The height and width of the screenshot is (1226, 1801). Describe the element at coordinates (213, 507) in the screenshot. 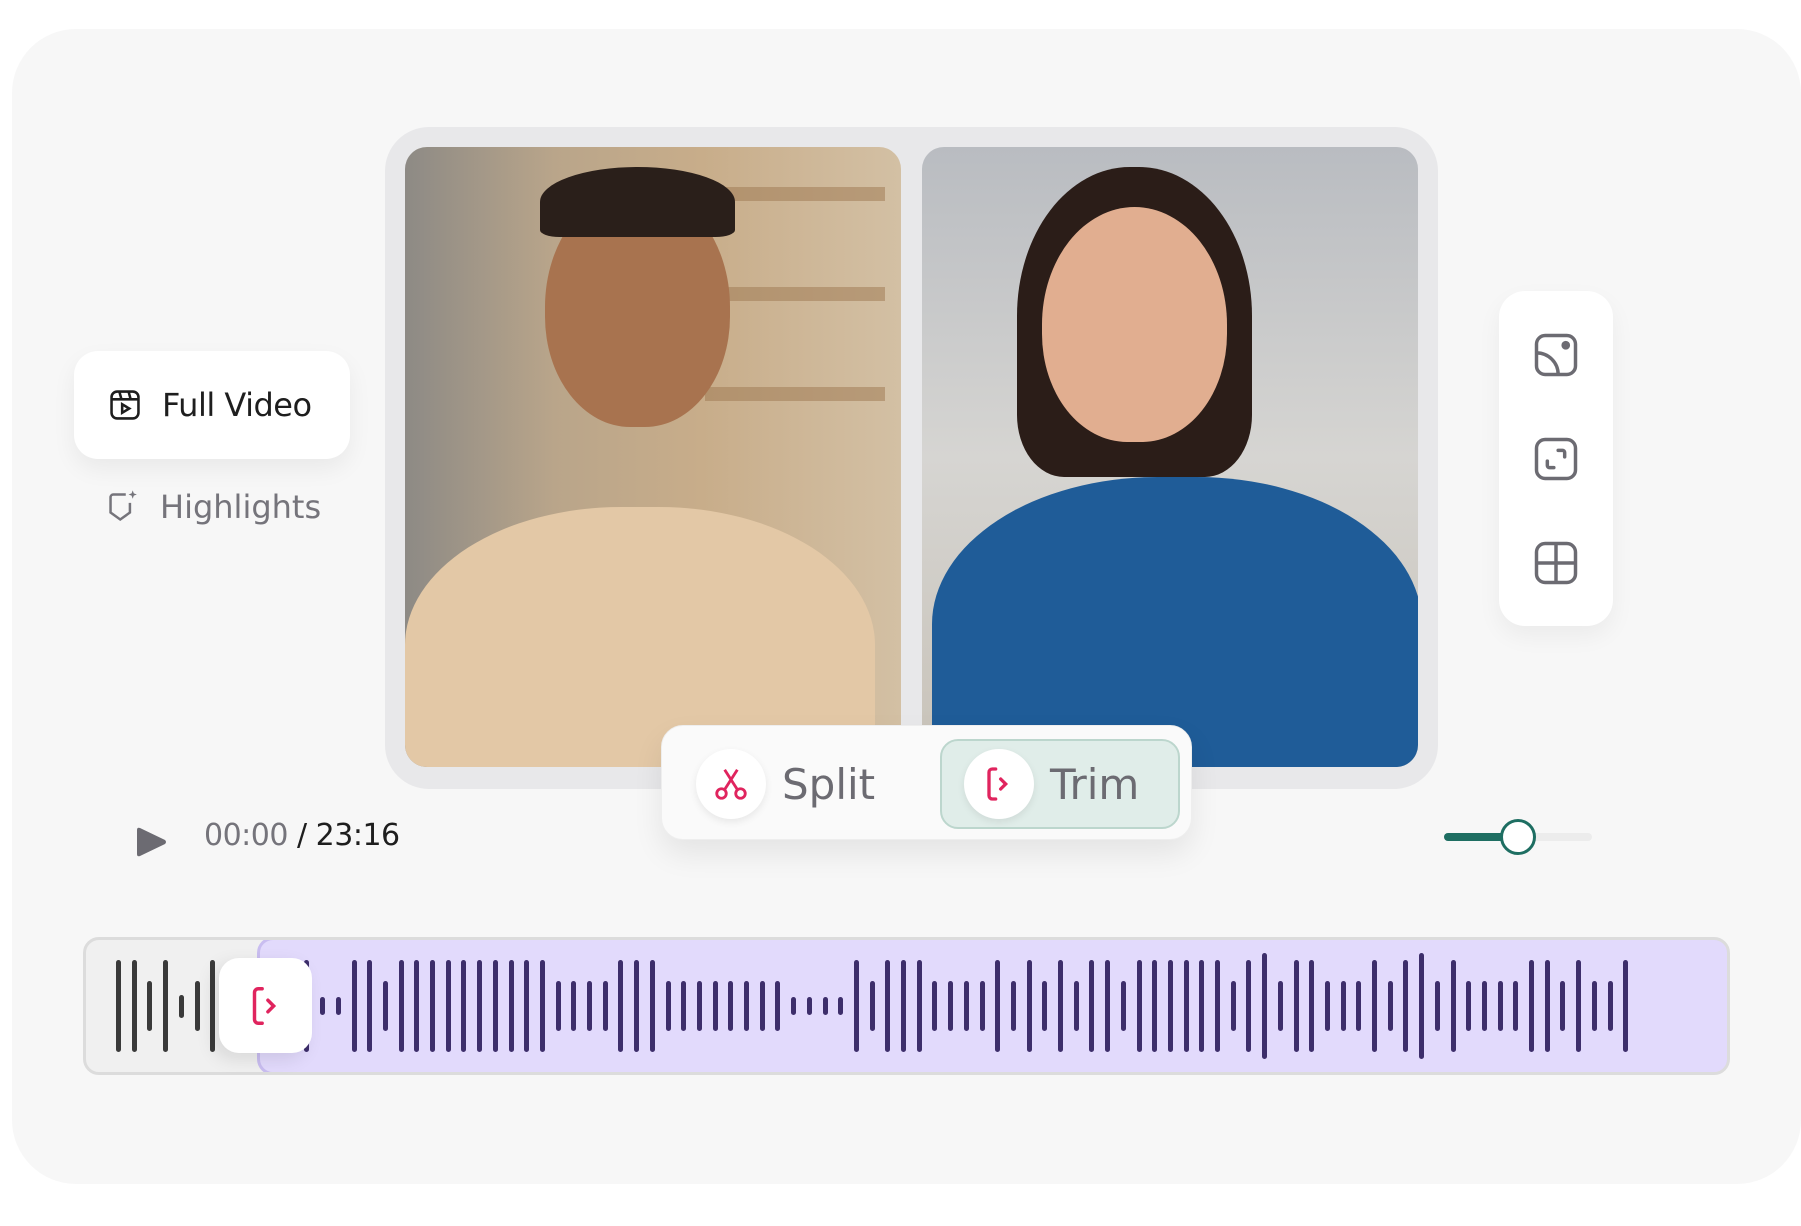

I see `sidebar-item-highlights: Highlights` at that location.